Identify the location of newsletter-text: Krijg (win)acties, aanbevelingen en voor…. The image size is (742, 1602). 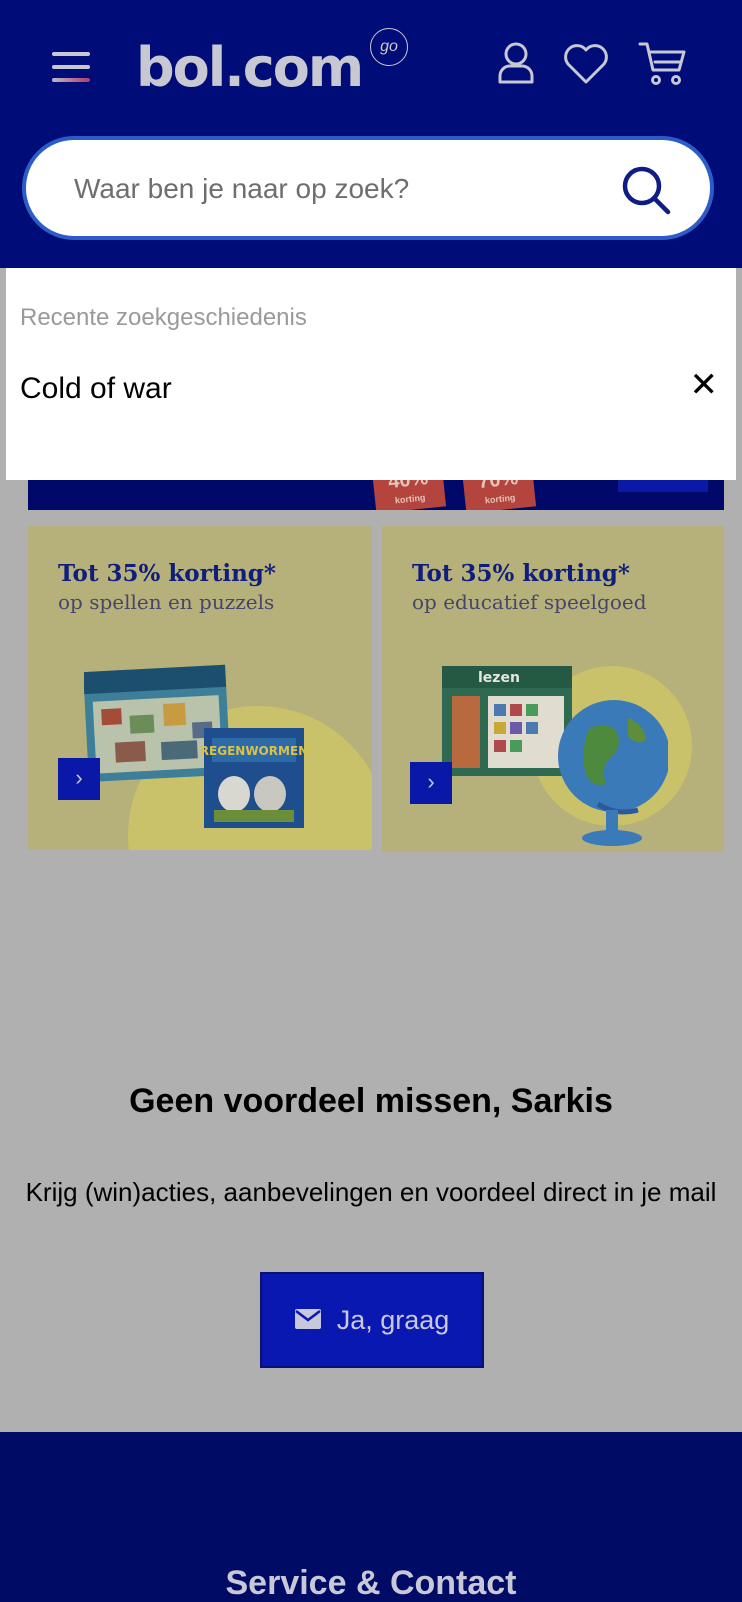
(371, 1192).